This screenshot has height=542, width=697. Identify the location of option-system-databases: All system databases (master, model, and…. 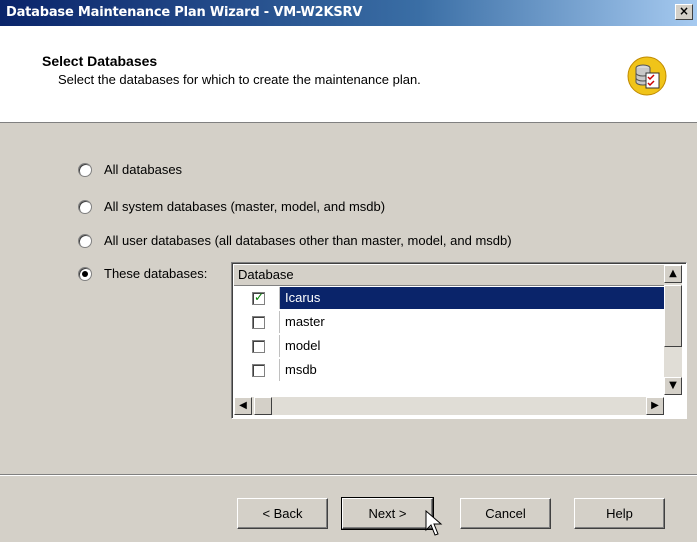
(231, 206).